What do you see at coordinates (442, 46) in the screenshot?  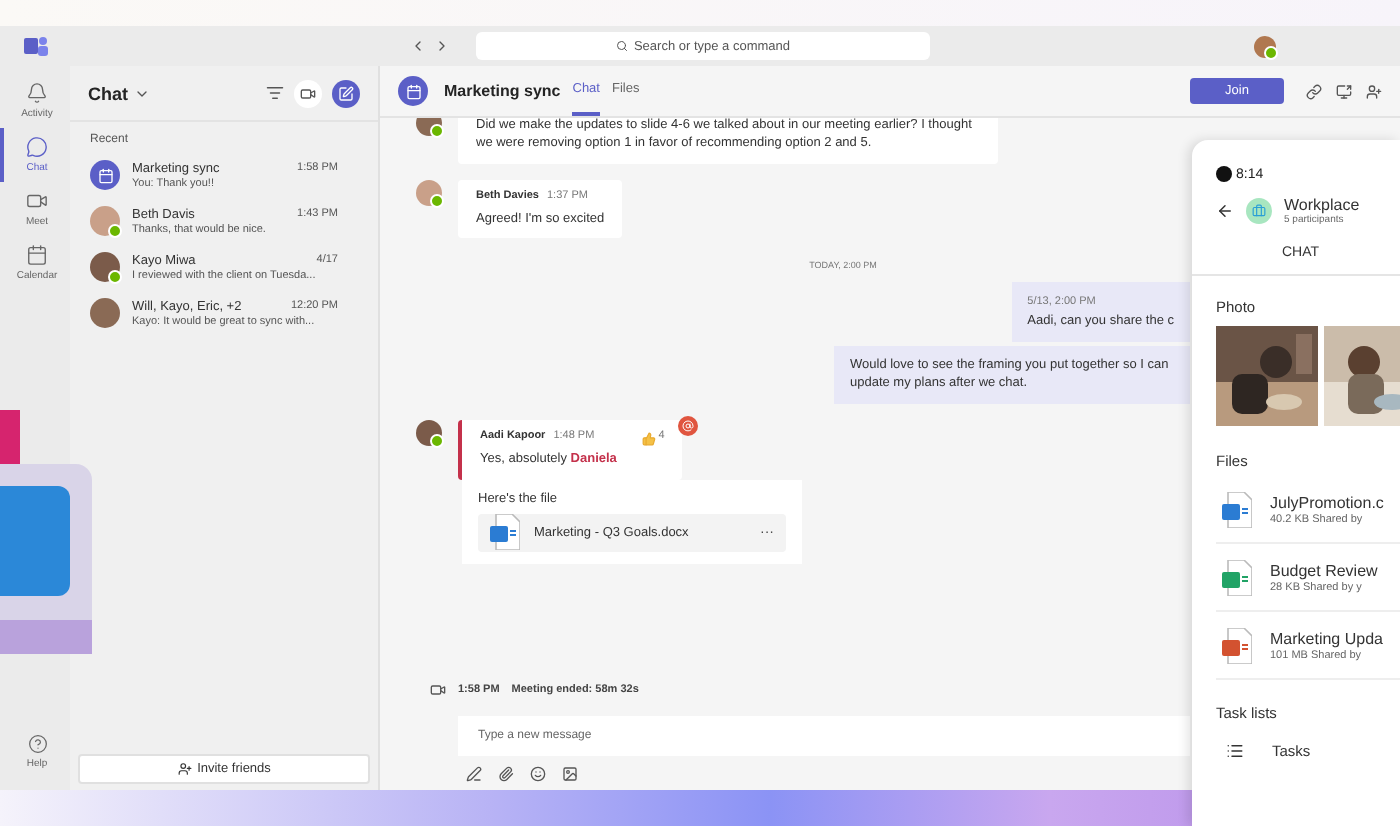 I see `forward-icon` at bounding box center [442, 46].